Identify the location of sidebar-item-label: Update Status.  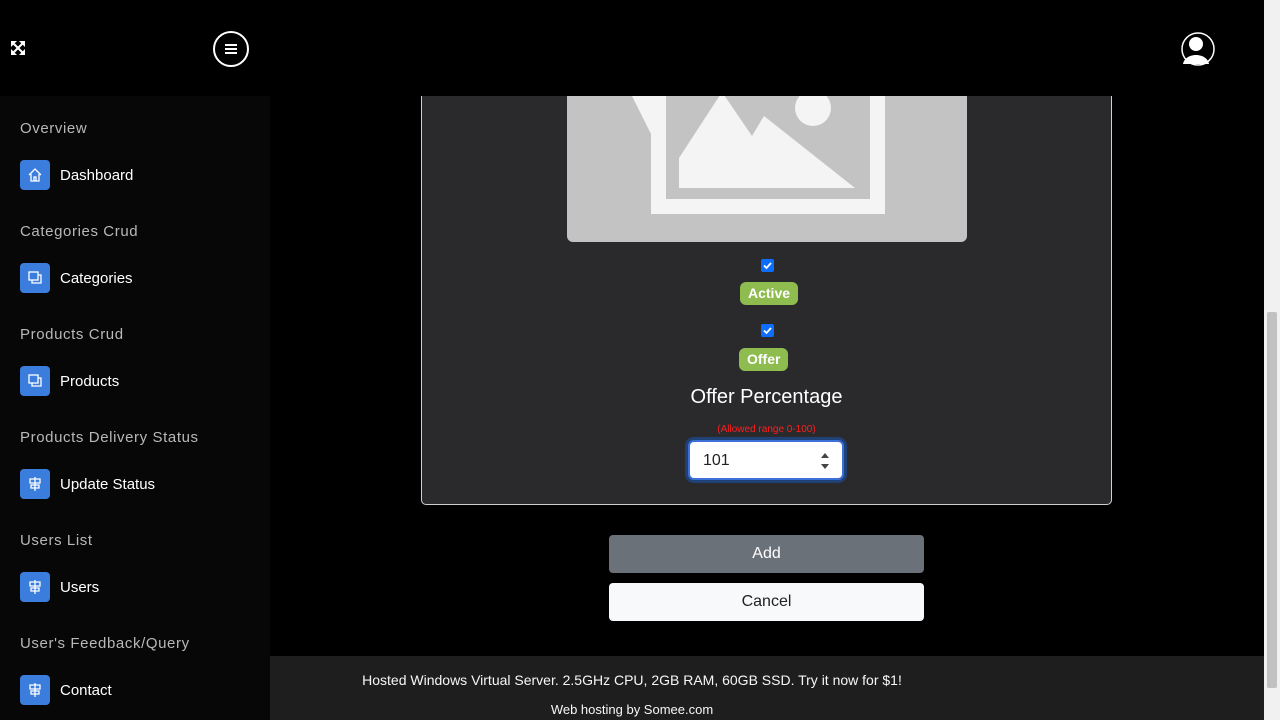
(108, 484).